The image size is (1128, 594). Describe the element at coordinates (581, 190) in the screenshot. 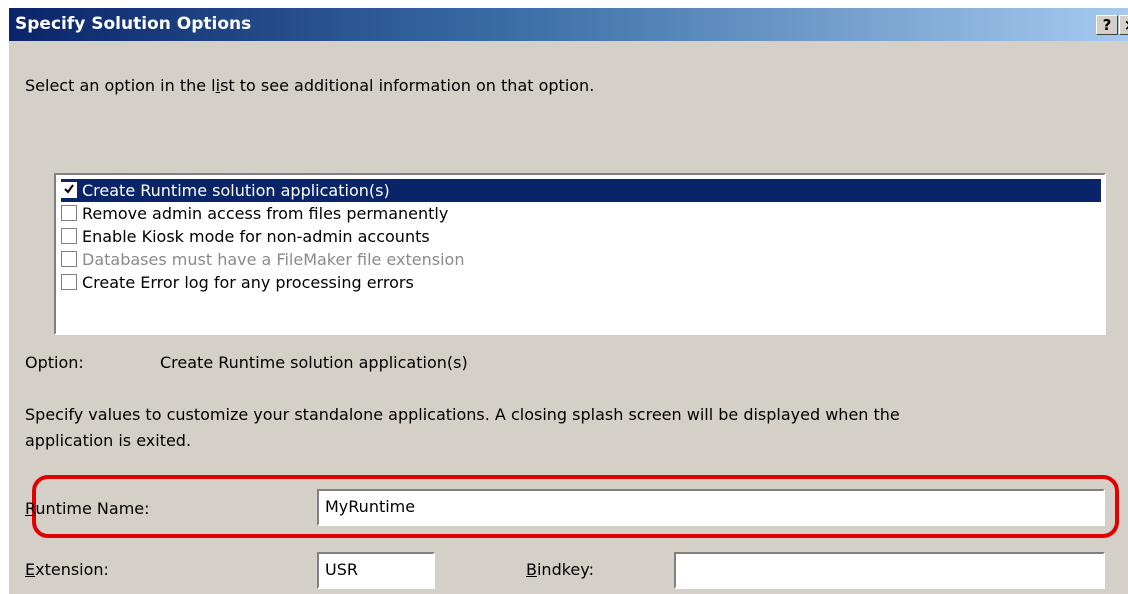

I see `option-item: Create Runtime solution application(s)` at that location.